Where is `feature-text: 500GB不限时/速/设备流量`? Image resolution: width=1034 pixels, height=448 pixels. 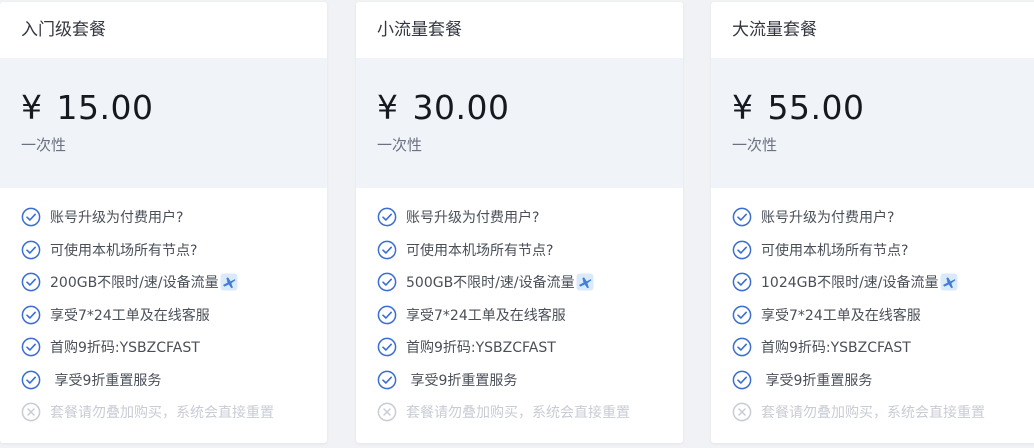
feature-text: 500GB不限时/速/设备流量 is located at coordinates (490, 283).